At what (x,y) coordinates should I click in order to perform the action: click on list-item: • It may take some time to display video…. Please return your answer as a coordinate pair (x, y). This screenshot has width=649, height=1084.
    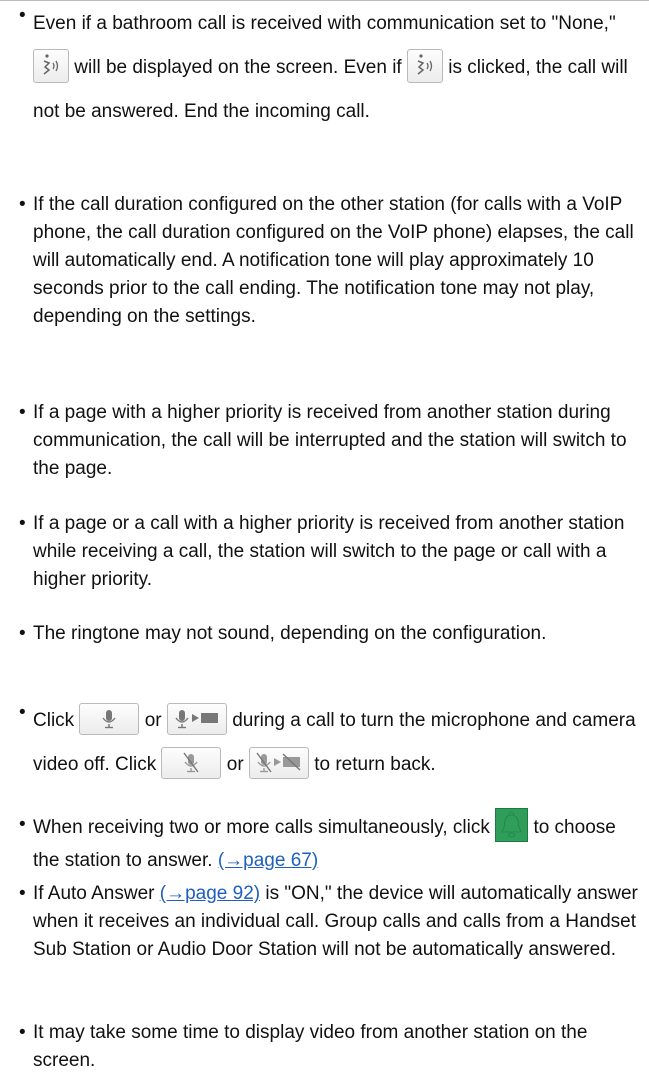
    Looking at the image, I should click on (333, 1047).